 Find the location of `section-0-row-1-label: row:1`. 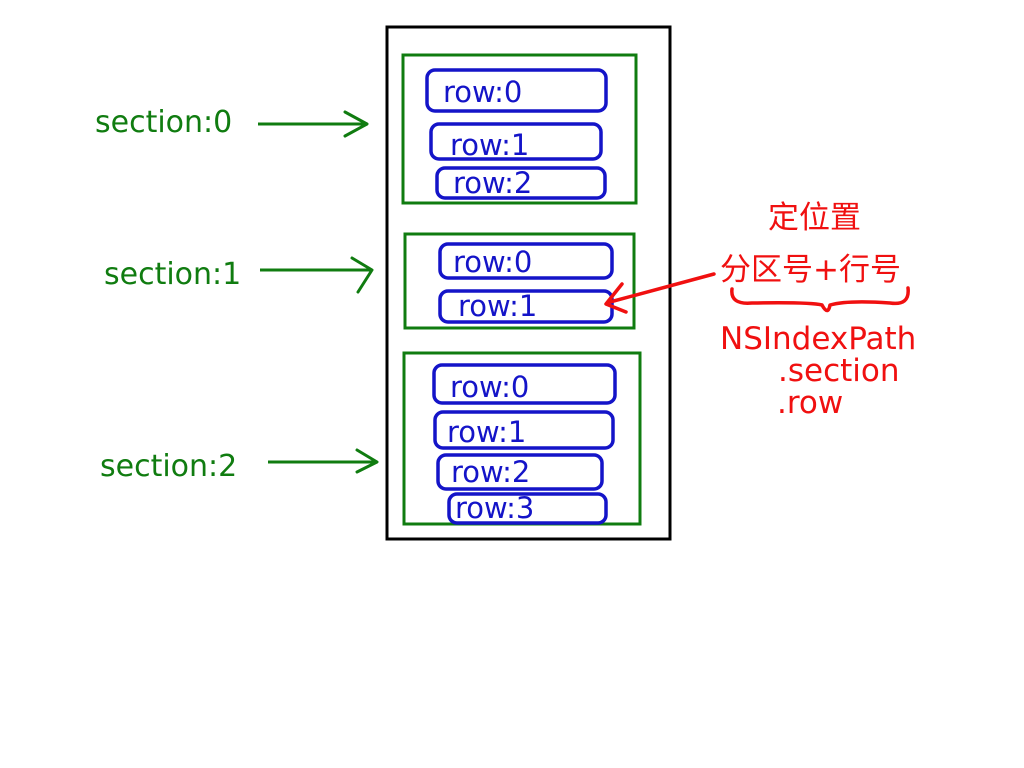

section-0-row-1-label: row:1 is located at coordinates (489, 145).